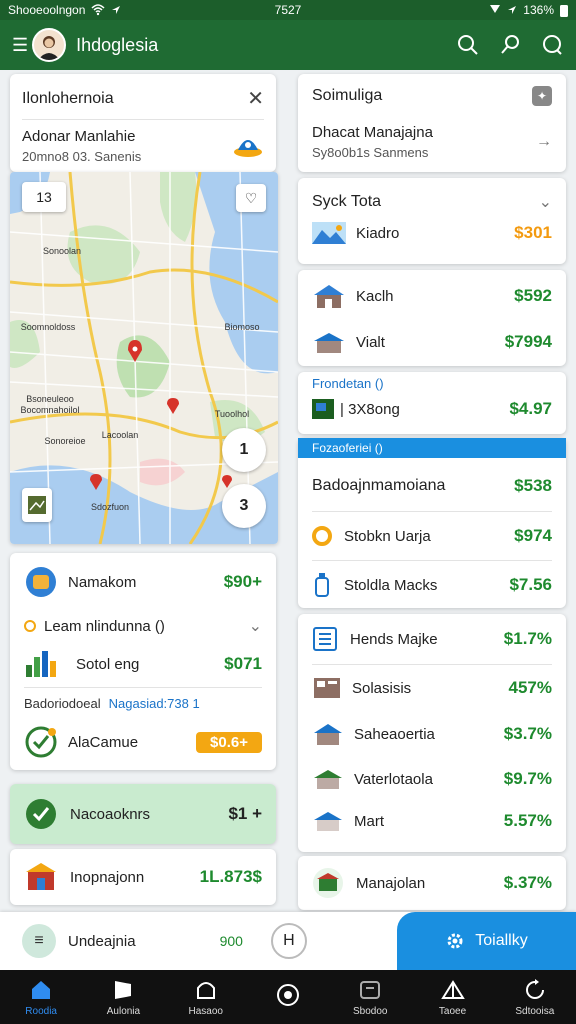  I want to click on info-card: Inopnajonn 1L.873$, so click(143, 877).